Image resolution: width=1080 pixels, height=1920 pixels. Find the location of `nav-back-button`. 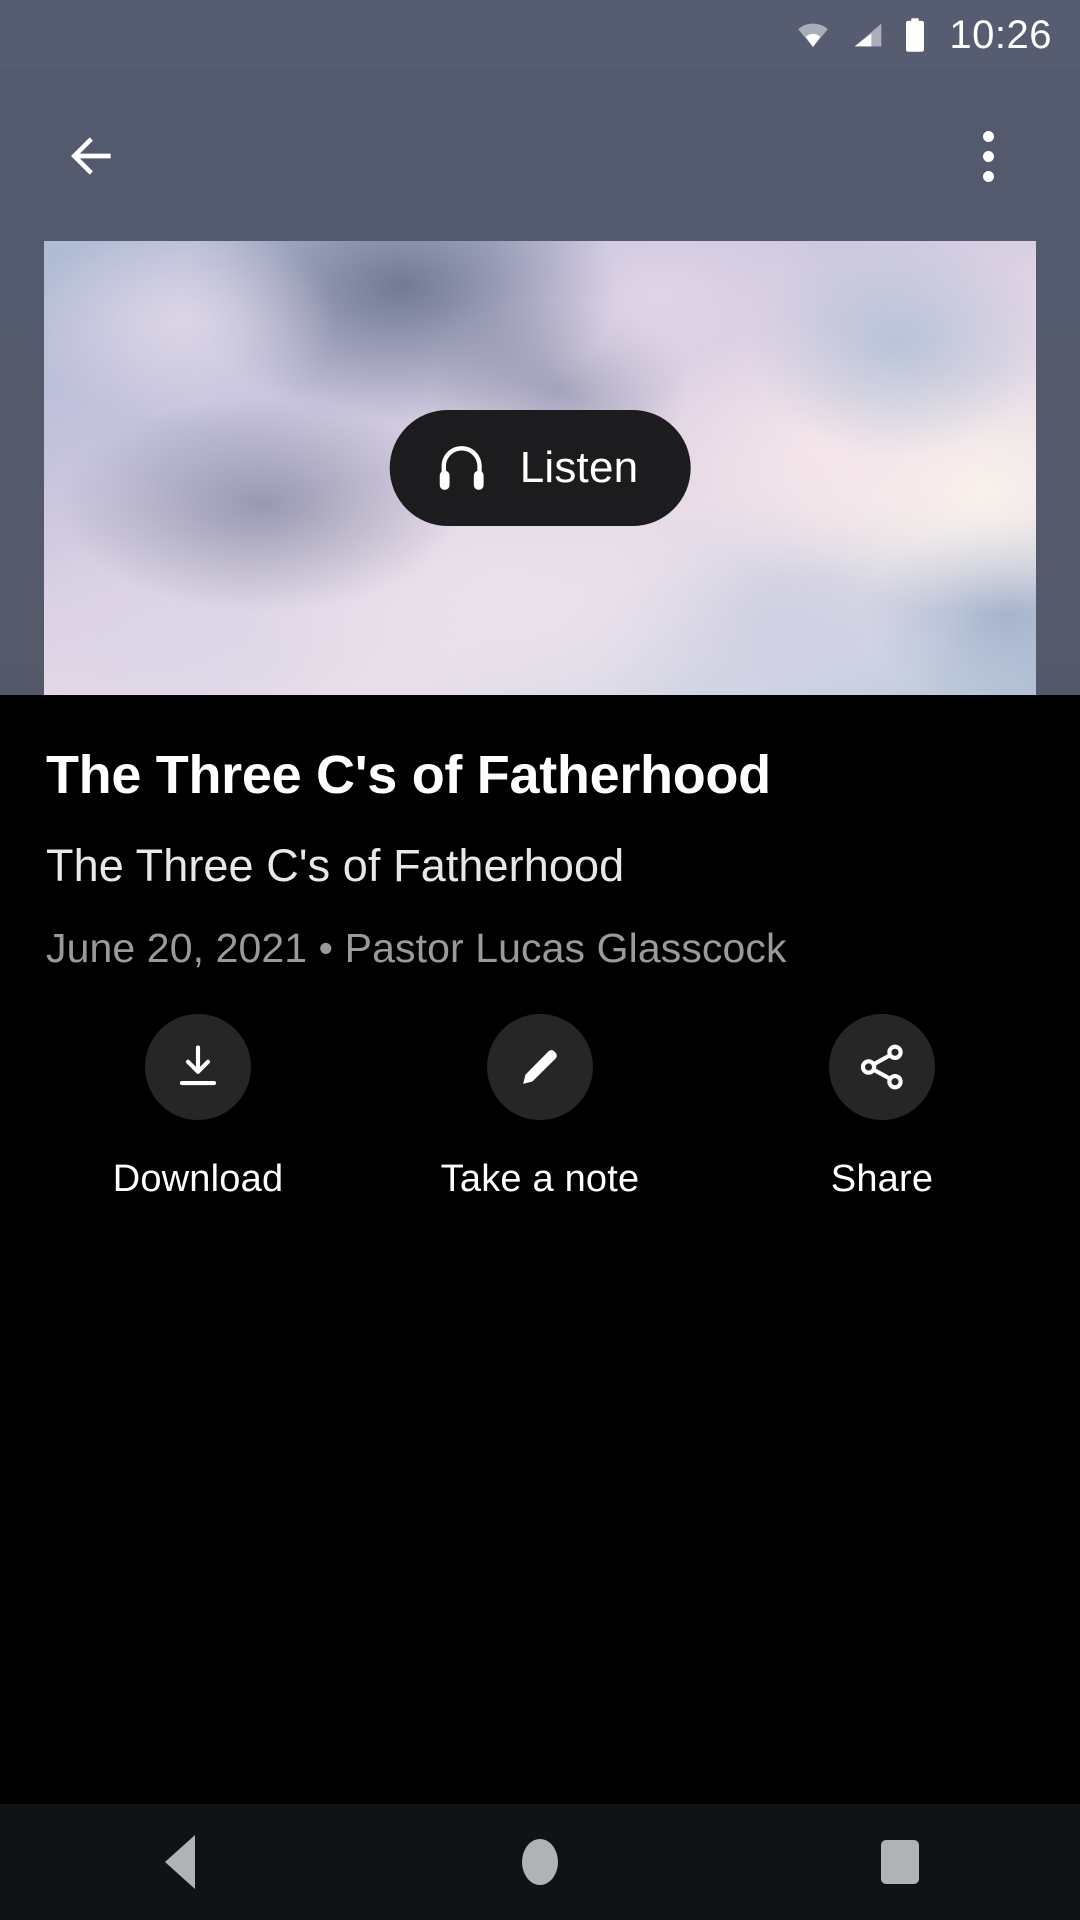

nav-back-button is located at coordinates (180, 1862).